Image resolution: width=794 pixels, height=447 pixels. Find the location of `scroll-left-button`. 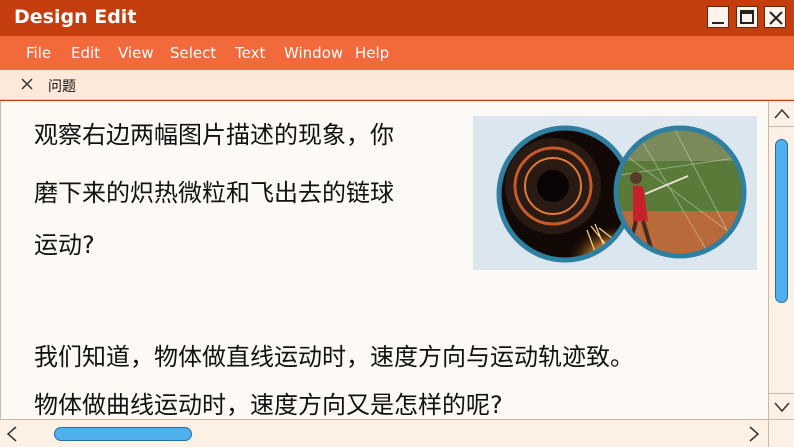

scroll-left-button is located at coordinates (13, 433).